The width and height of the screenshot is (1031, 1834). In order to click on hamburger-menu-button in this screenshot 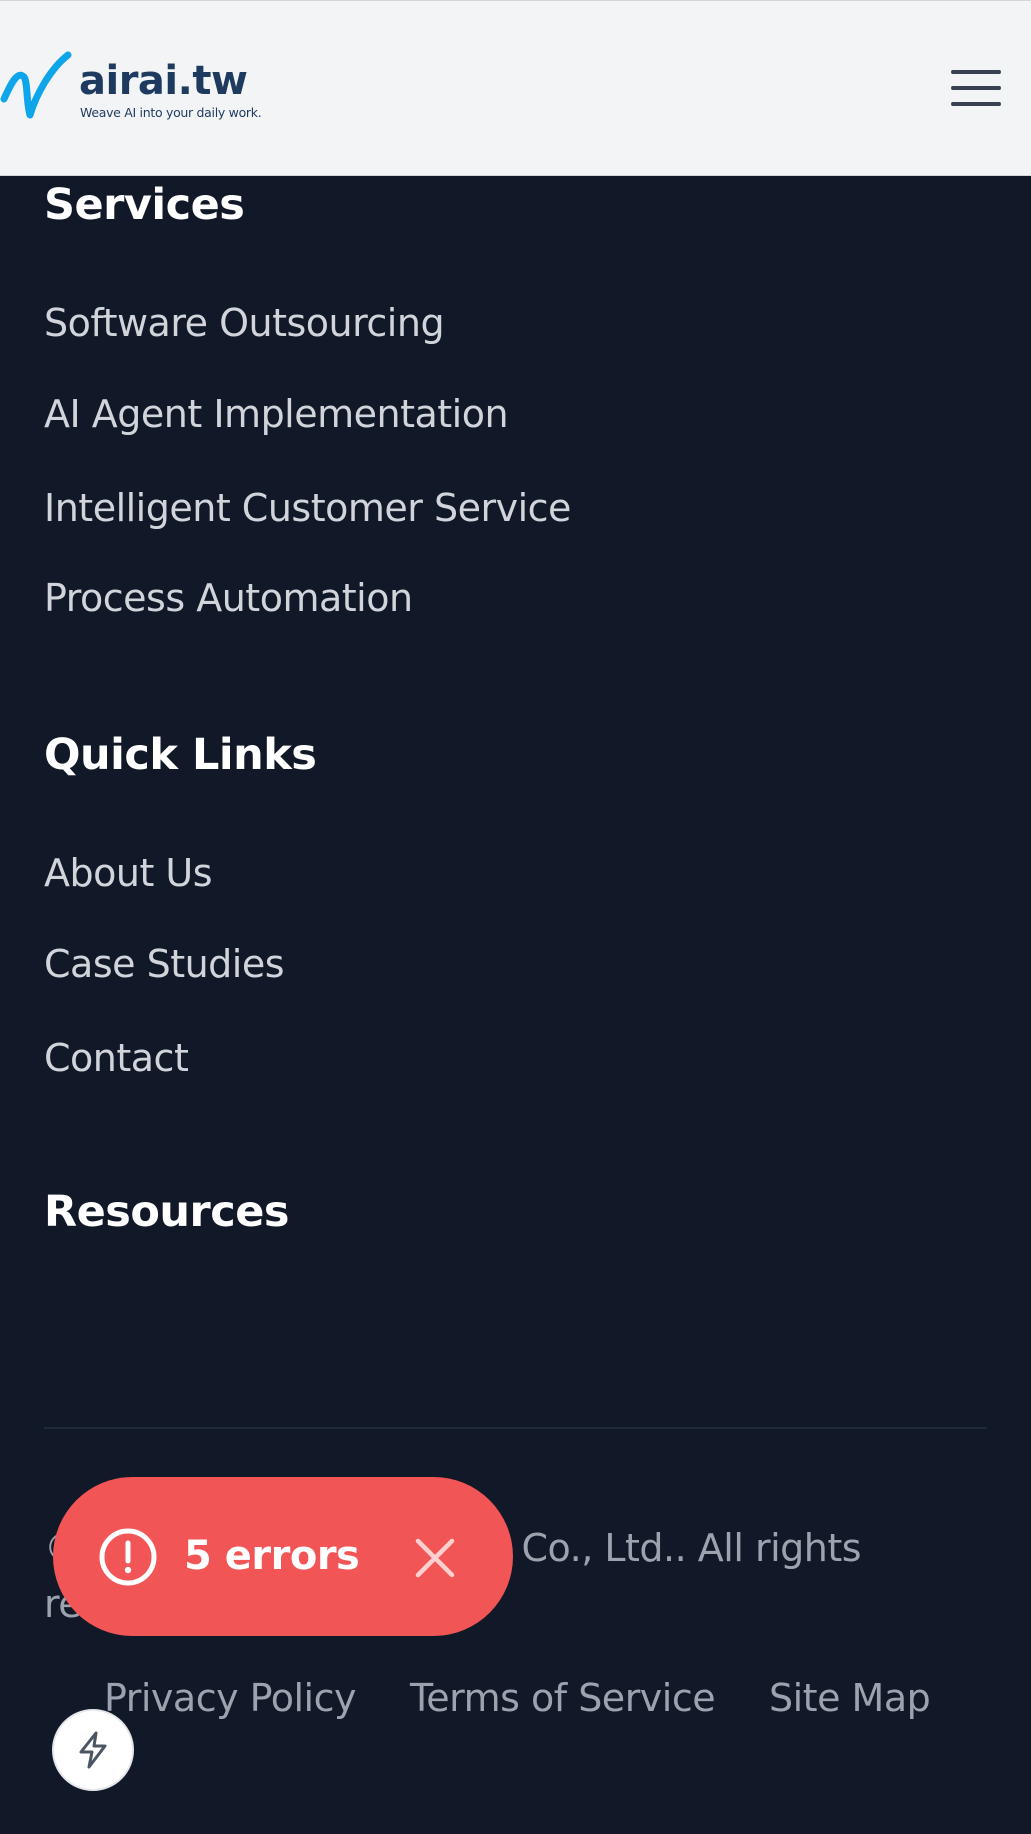, I will do `click(976, 88)`.